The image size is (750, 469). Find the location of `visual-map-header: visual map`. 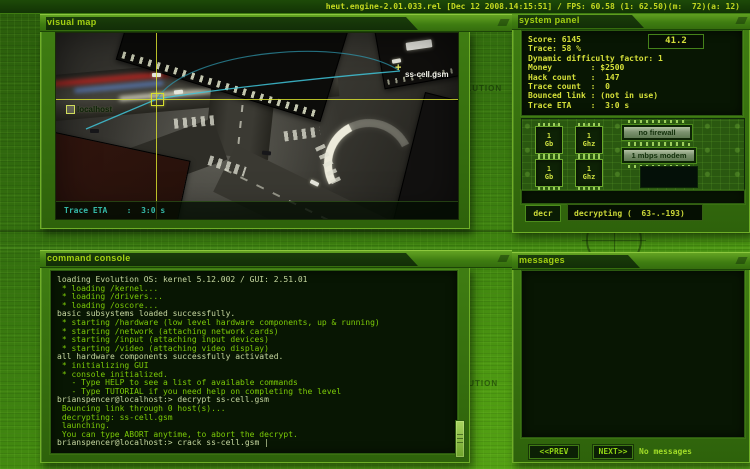

visual-map-header: visual map is located at coordinates (276, 23).